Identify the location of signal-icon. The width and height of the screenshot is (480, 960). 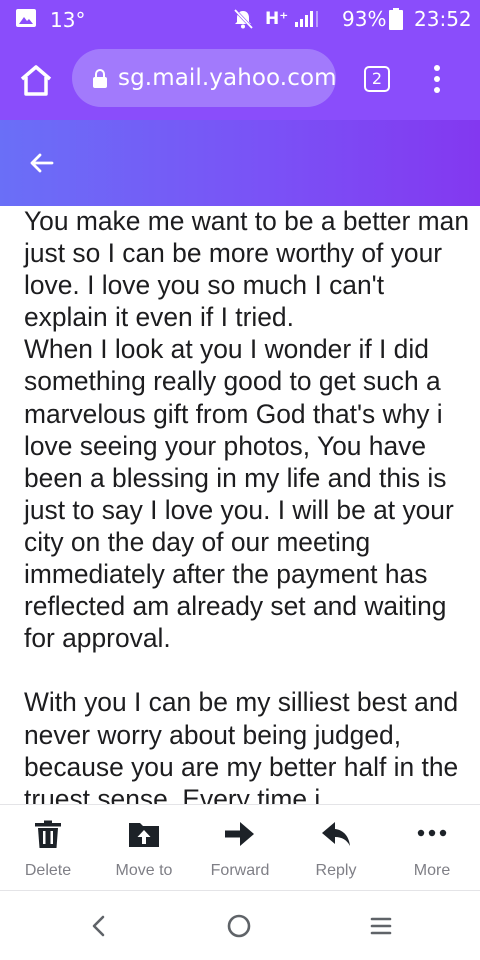
(306, 19).